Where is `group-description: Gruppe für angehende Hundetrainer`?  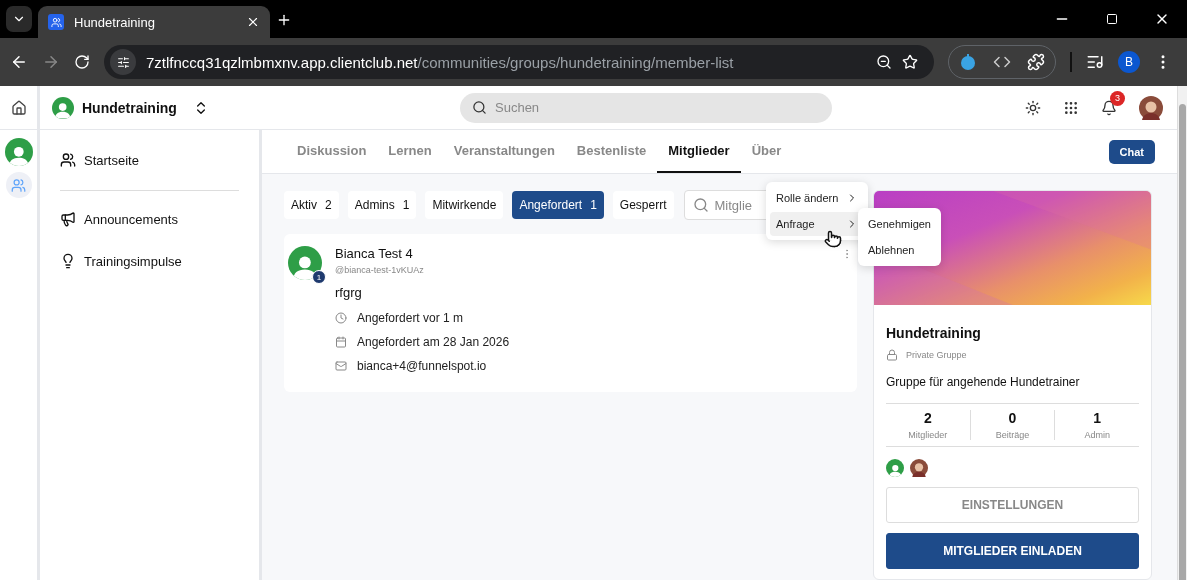 group-description: Gruppe für angehende Hundetrainer is located at coordinates (983, 382).